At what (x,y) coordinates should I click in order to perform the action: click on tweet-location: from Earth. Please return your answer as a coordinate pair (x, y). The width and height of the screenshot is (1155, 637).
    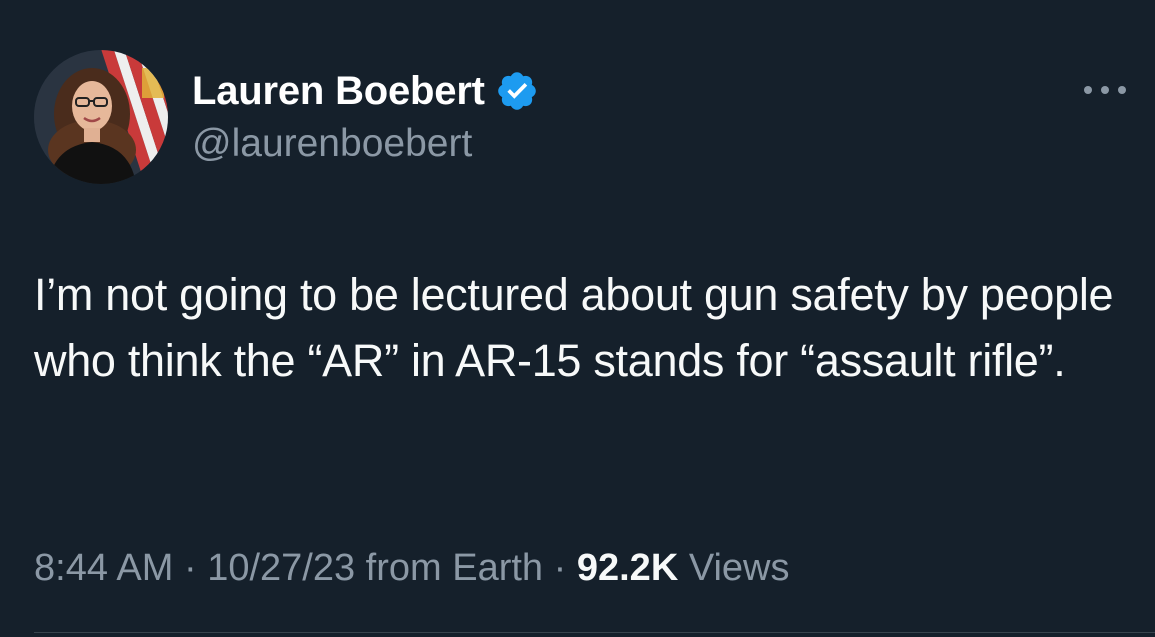
    Looking at the image, I should click on (449, 568).